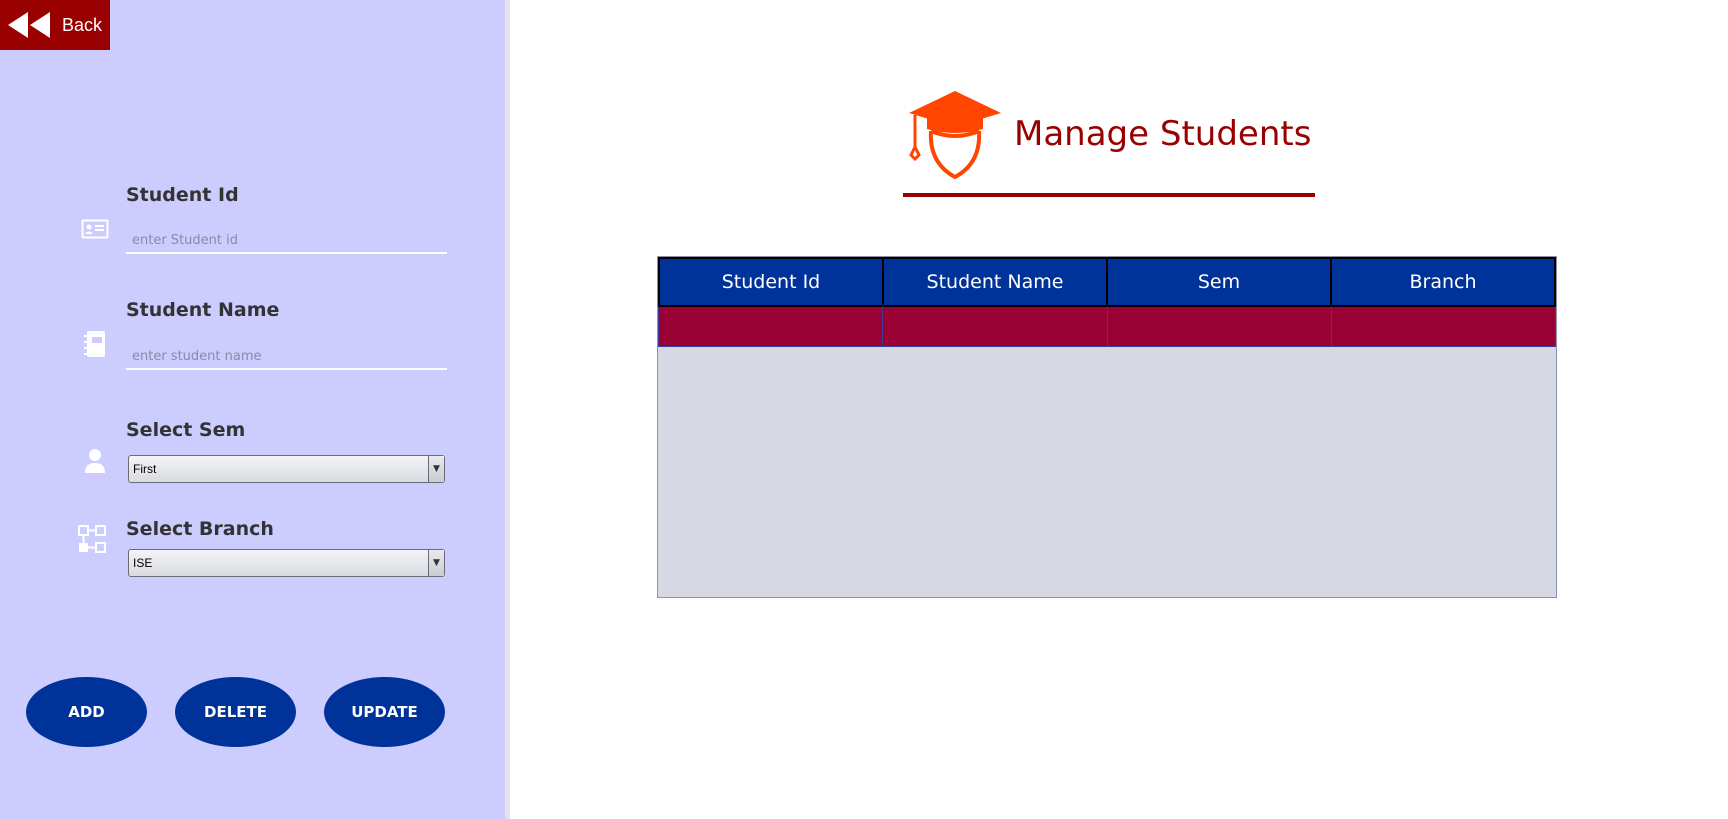  I want to click on column-header-branch: Branch, so click(1444, 282).